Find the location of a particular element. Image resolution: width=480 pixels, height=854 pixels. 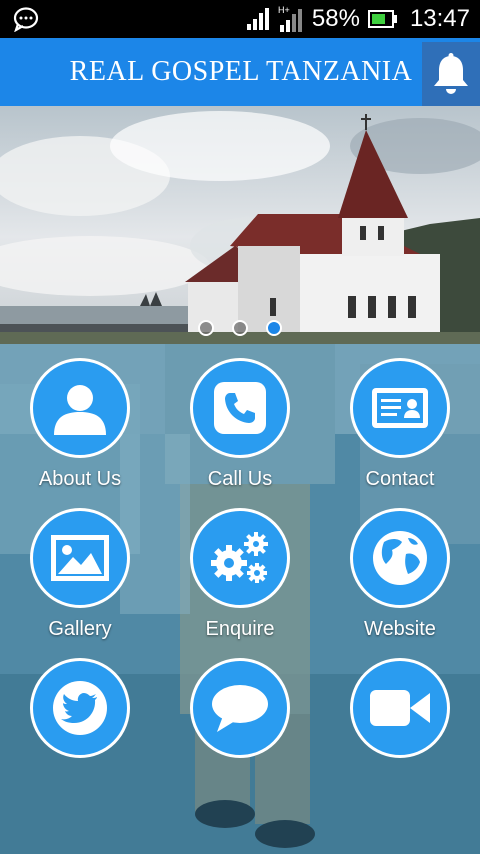

message-icon is located at coordinates (26, 19).